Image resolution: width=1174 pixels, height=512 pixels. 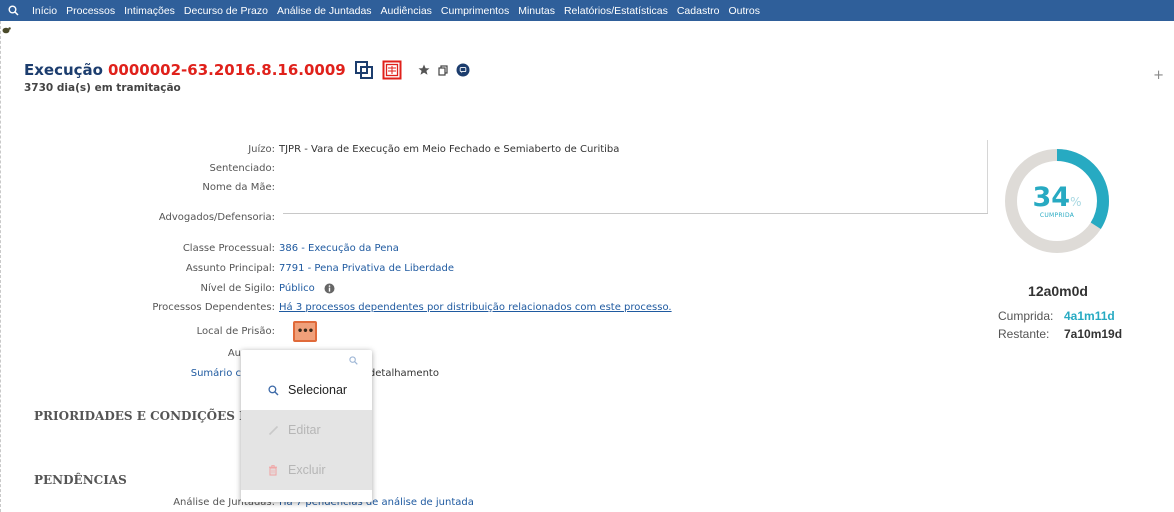 I want to click on cumprida-label: Cumprida:, so click(x=1026, y=316).